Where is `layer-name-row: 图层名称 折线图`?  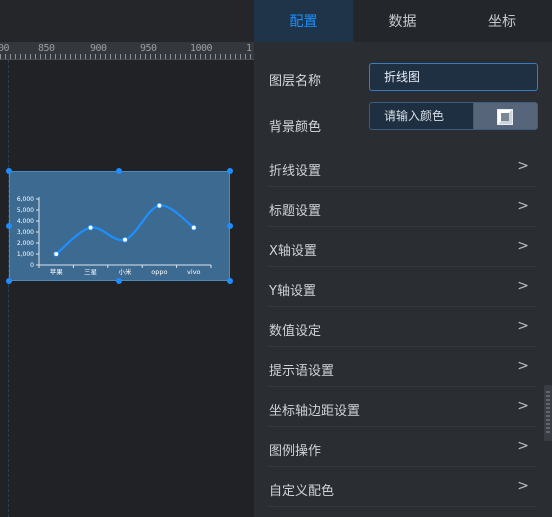
layer-name-row: 图层名称 折线图 is located at coordinates (410, 78).